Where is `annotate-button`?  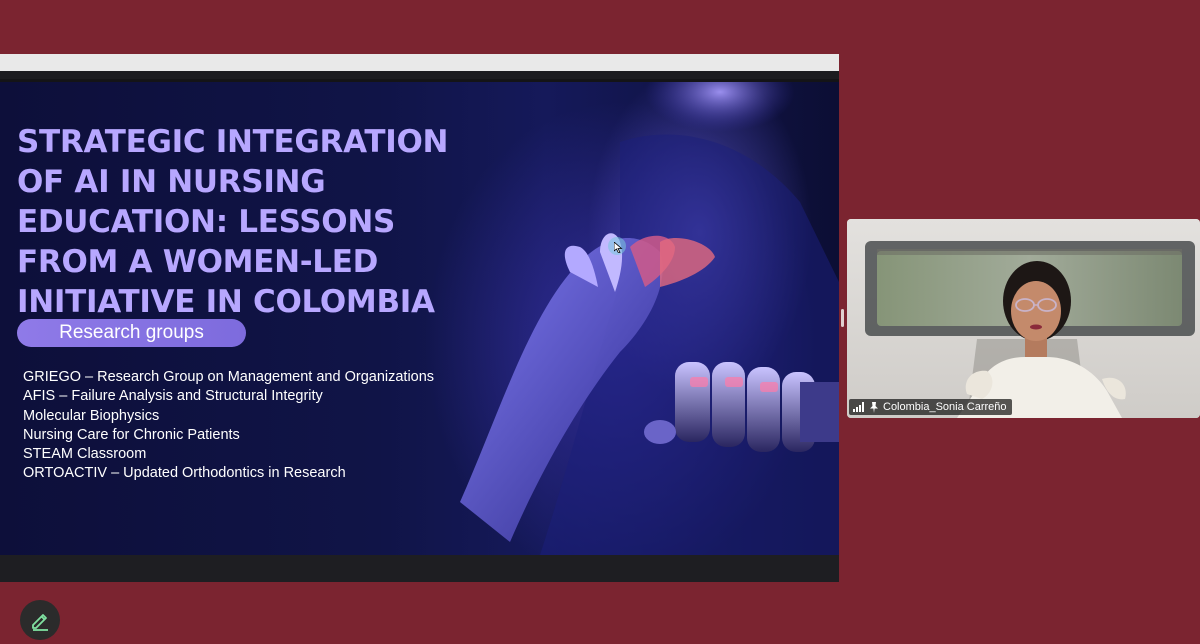 annotate-button is located at coordinates (40, 620).